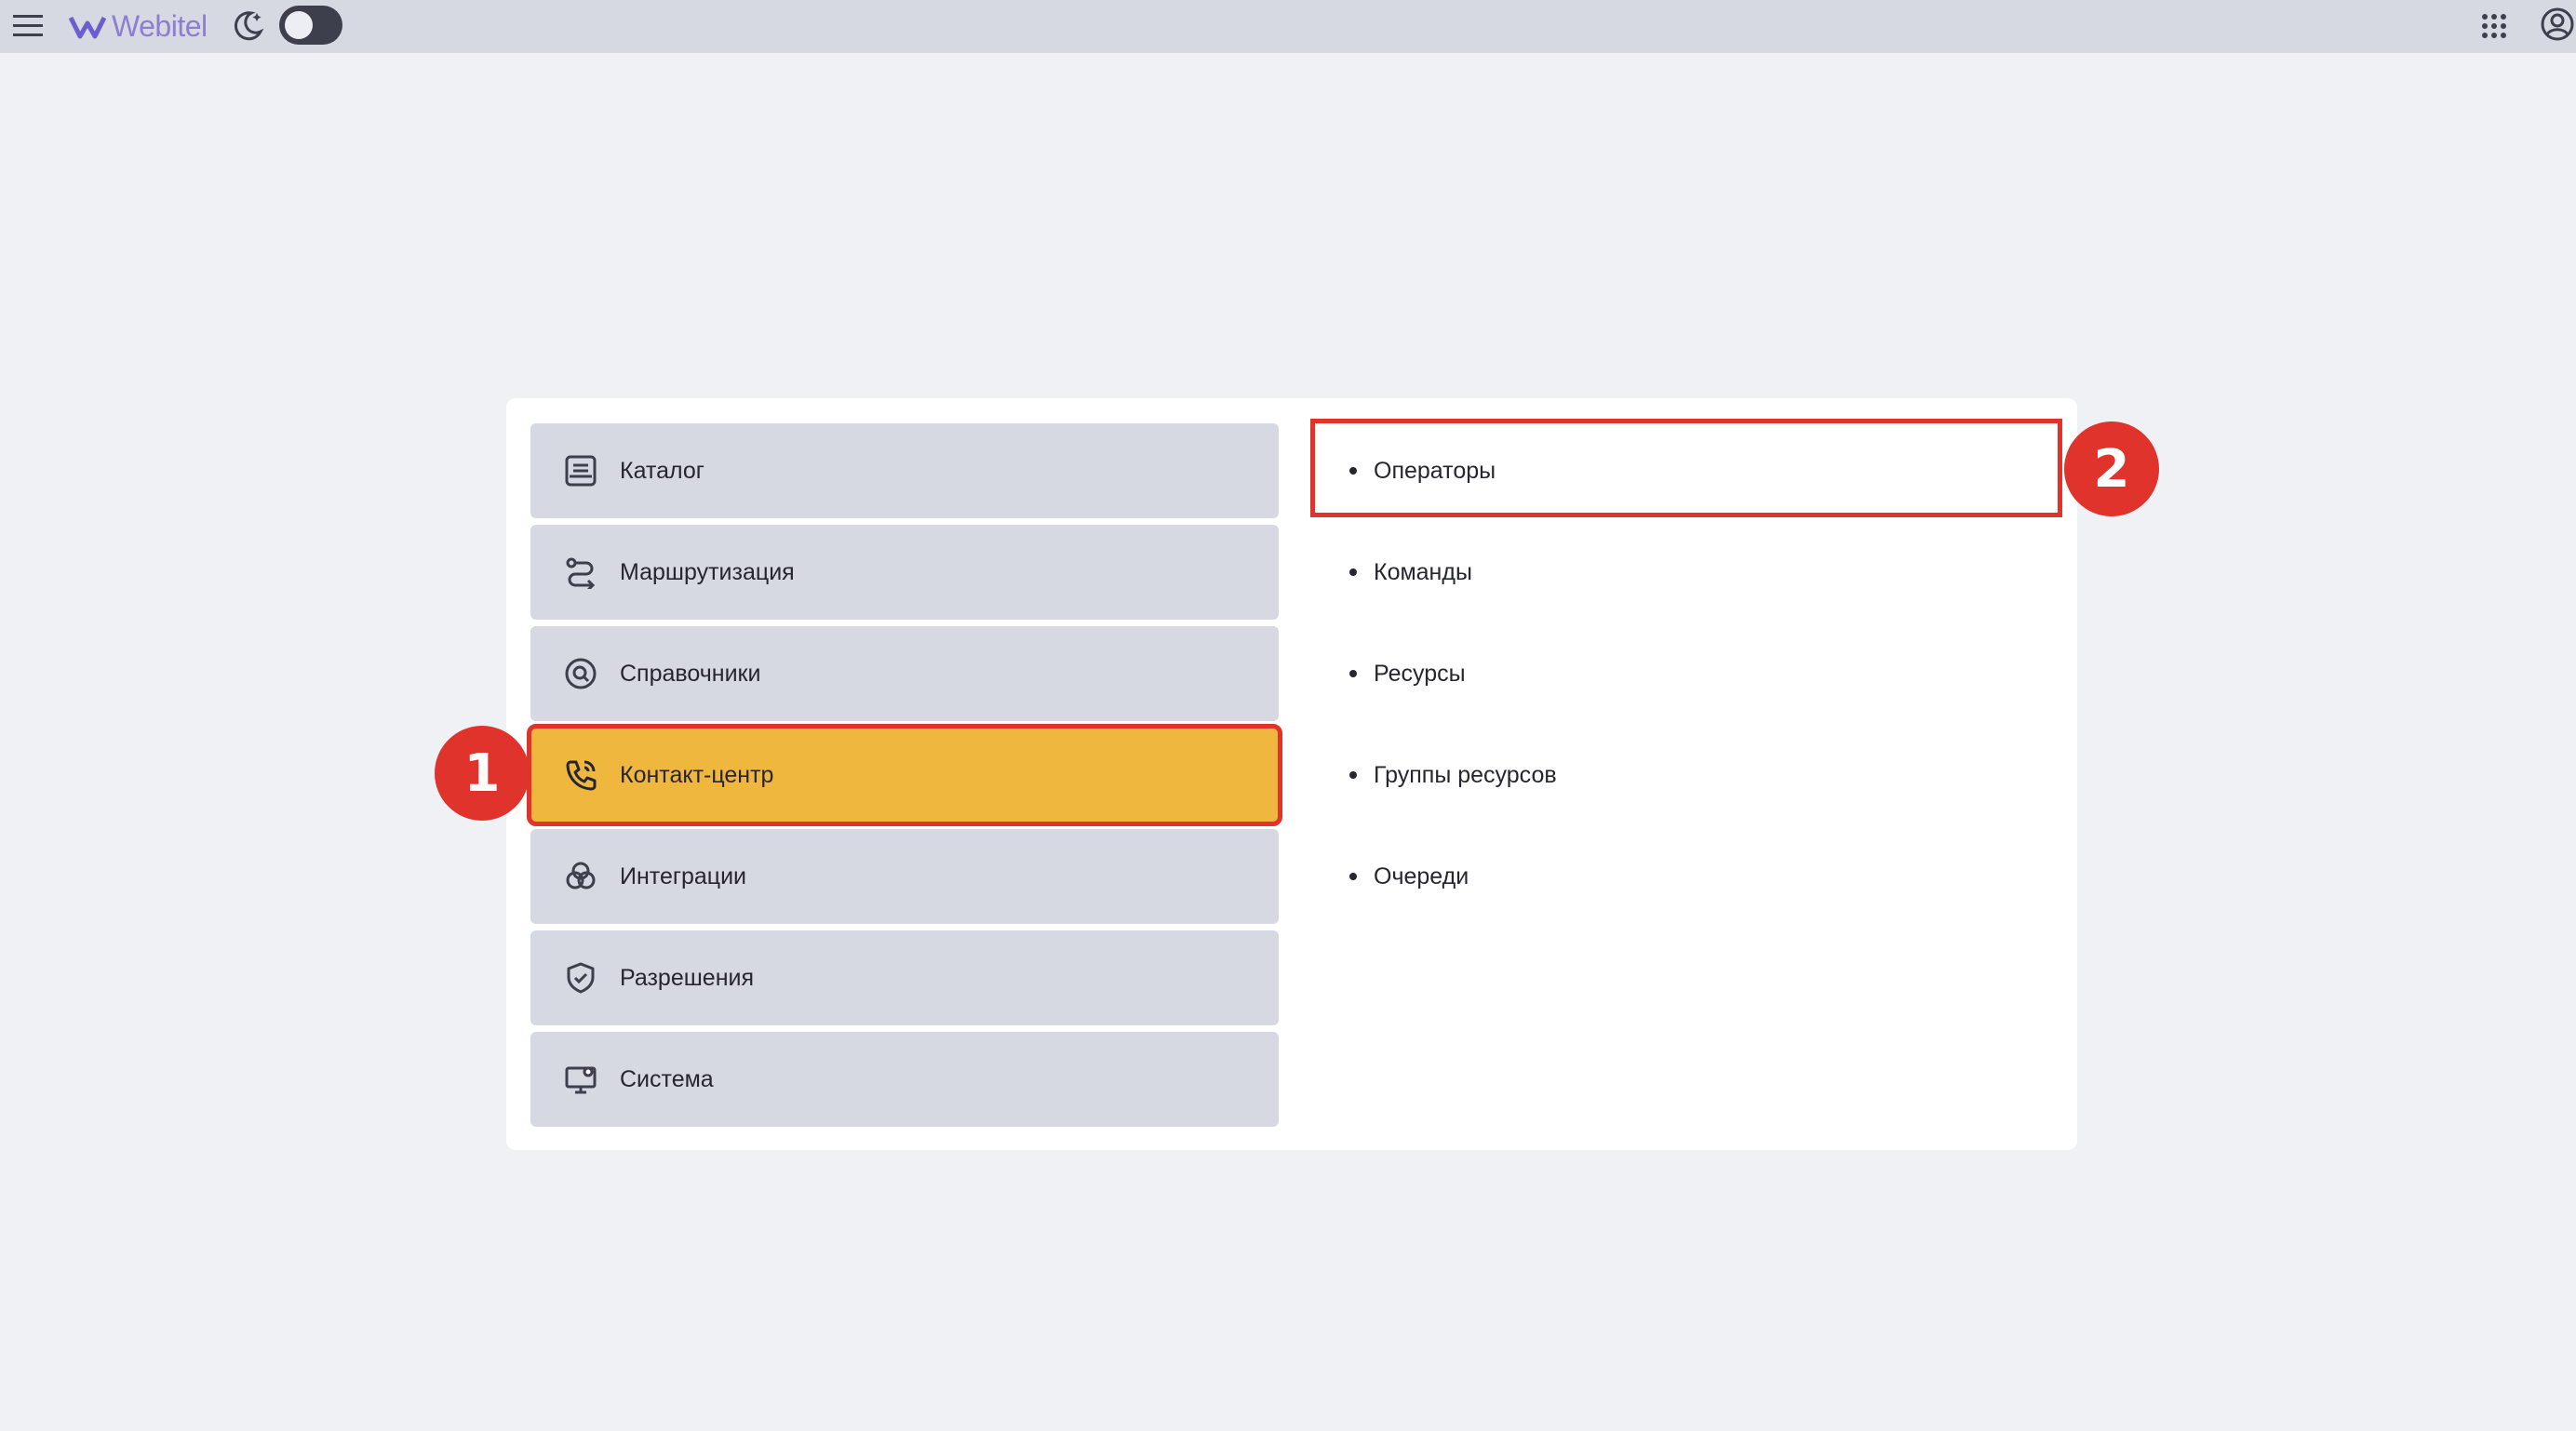 The width and height of the screenshot is (2576, 1431). What do you see at coordinates (904, 572) in the screenshot?
I see `menu-item-routing: Маршрутизация` at bounding box center [904, 572].